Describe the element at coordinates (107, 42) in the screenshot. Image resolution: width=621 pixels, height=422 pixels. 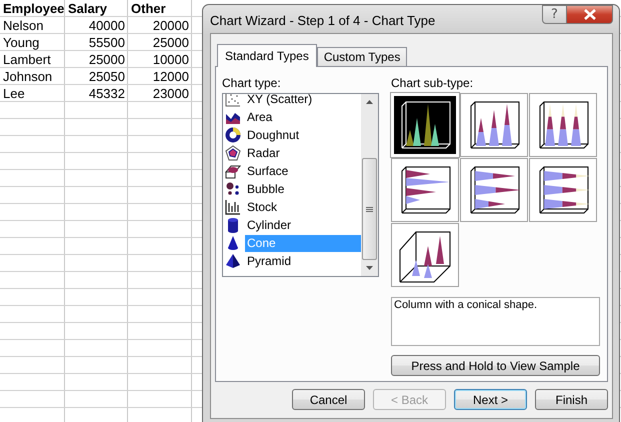
I see `table-cell-text: 55500` at that location.